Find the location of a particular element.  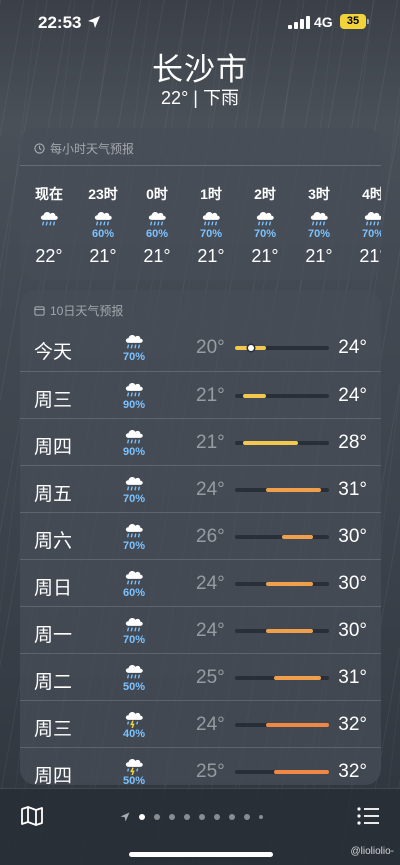

daily-row: 周二 50% 25° 31° is located at coordinates (200, 676).